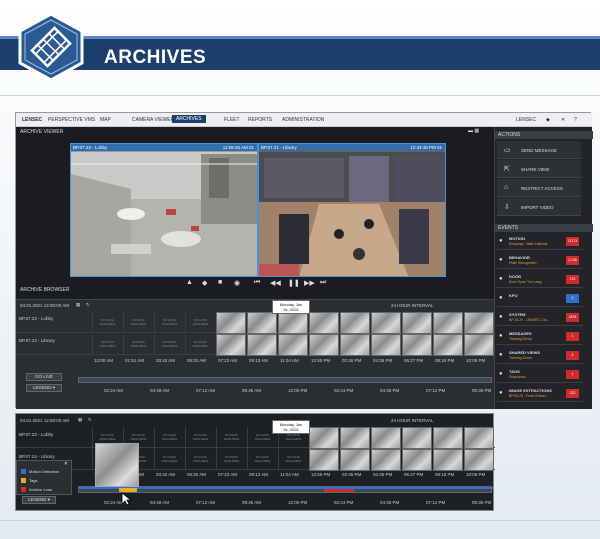  Describe the element at coordinates (294, 283) in the screenshot. I see `pause-icon: ❚❚` at that location.